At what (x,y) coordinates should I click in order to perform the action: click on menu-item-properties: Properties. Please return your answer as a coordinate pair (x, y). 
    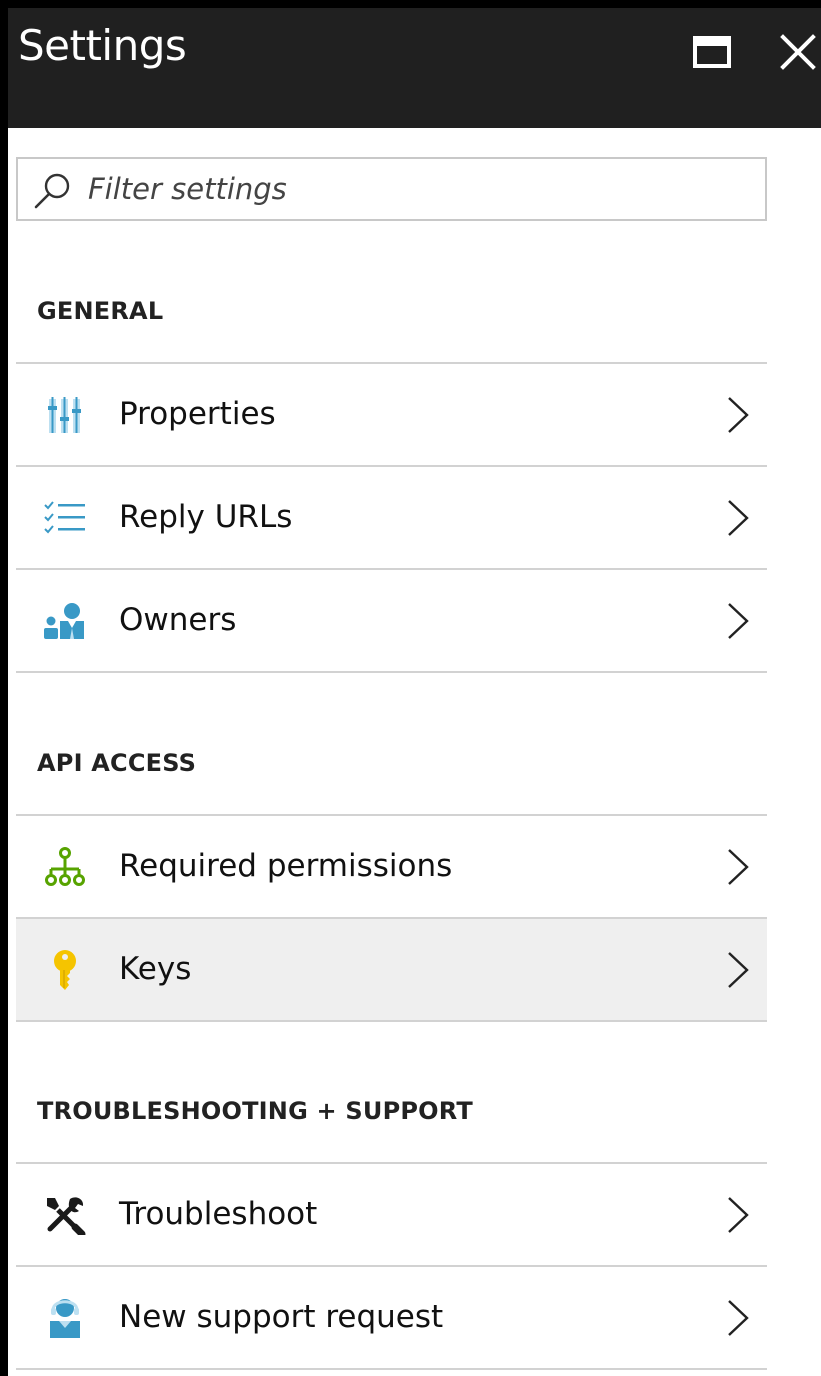
    Looking at the image, I should click on (391, 414).